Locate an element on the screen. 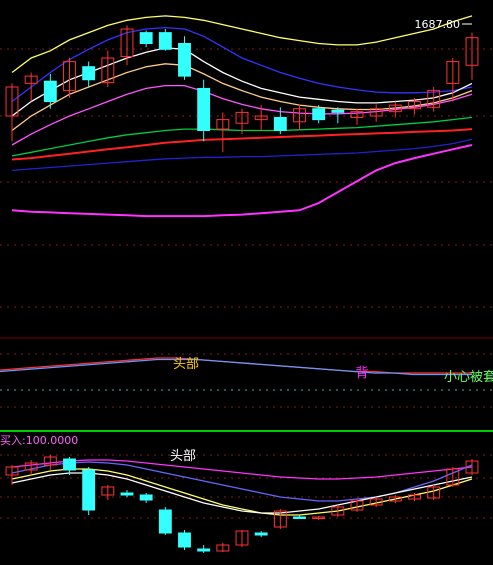  indicator-annotation: 背 is located at coordinates (361, 373).